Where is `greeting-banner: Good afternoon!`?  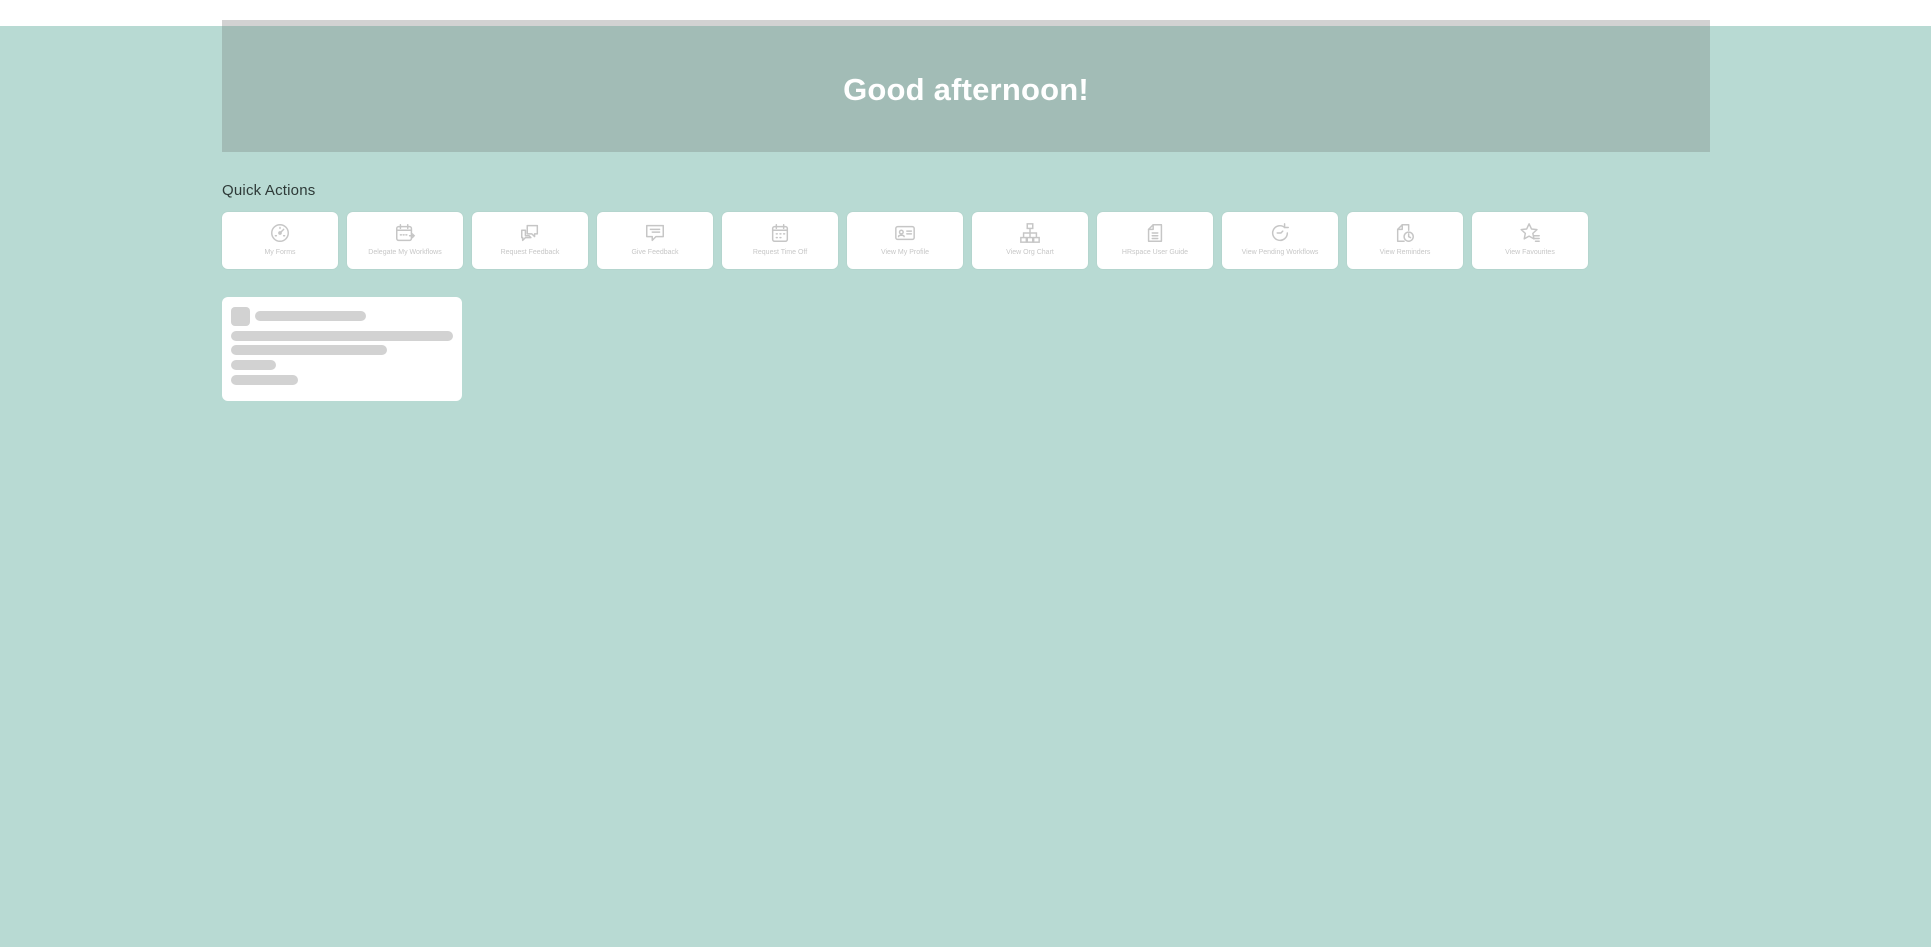 greeting-banner: Good afternoon! is located at coordinates (966, 86).